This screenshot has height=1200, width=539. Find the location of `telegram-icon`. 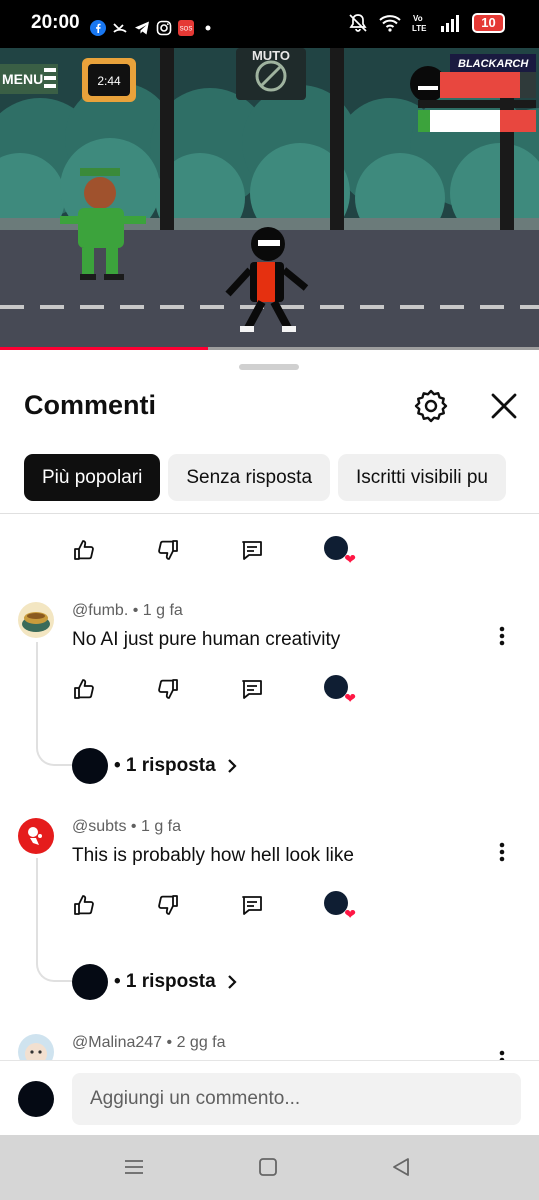

telegram-icon is located at coordinates (142, 28).